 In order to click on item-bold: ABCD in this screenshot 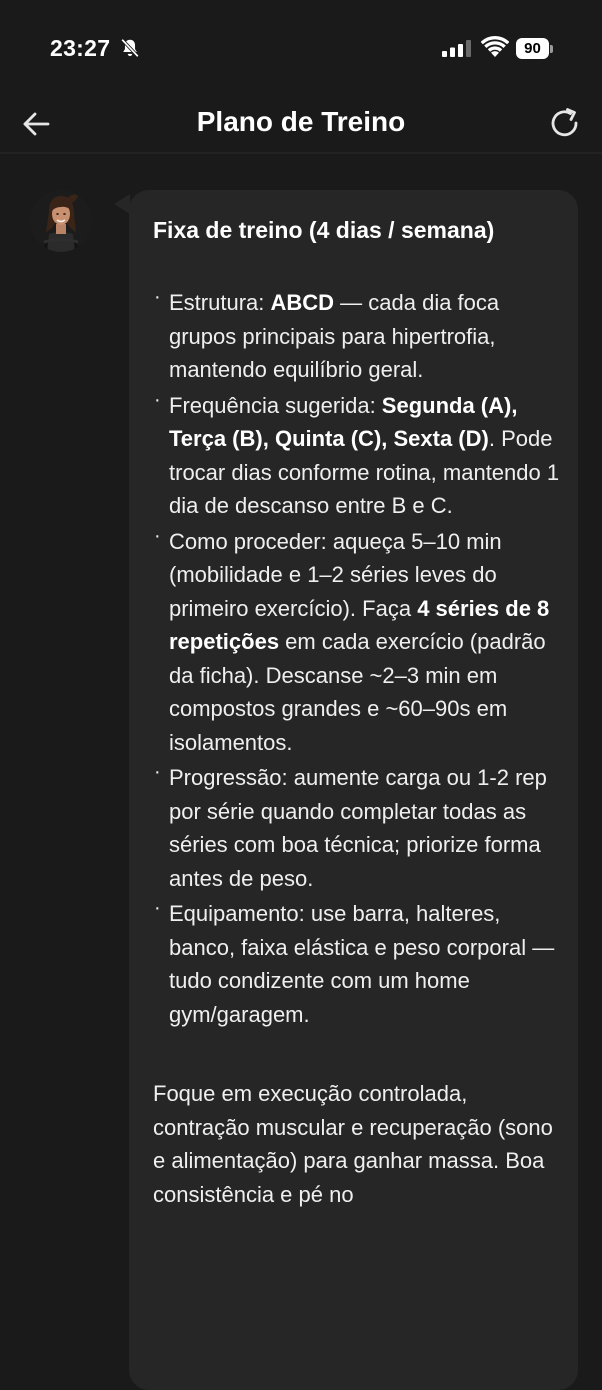, I will do `click(302, 302)`.